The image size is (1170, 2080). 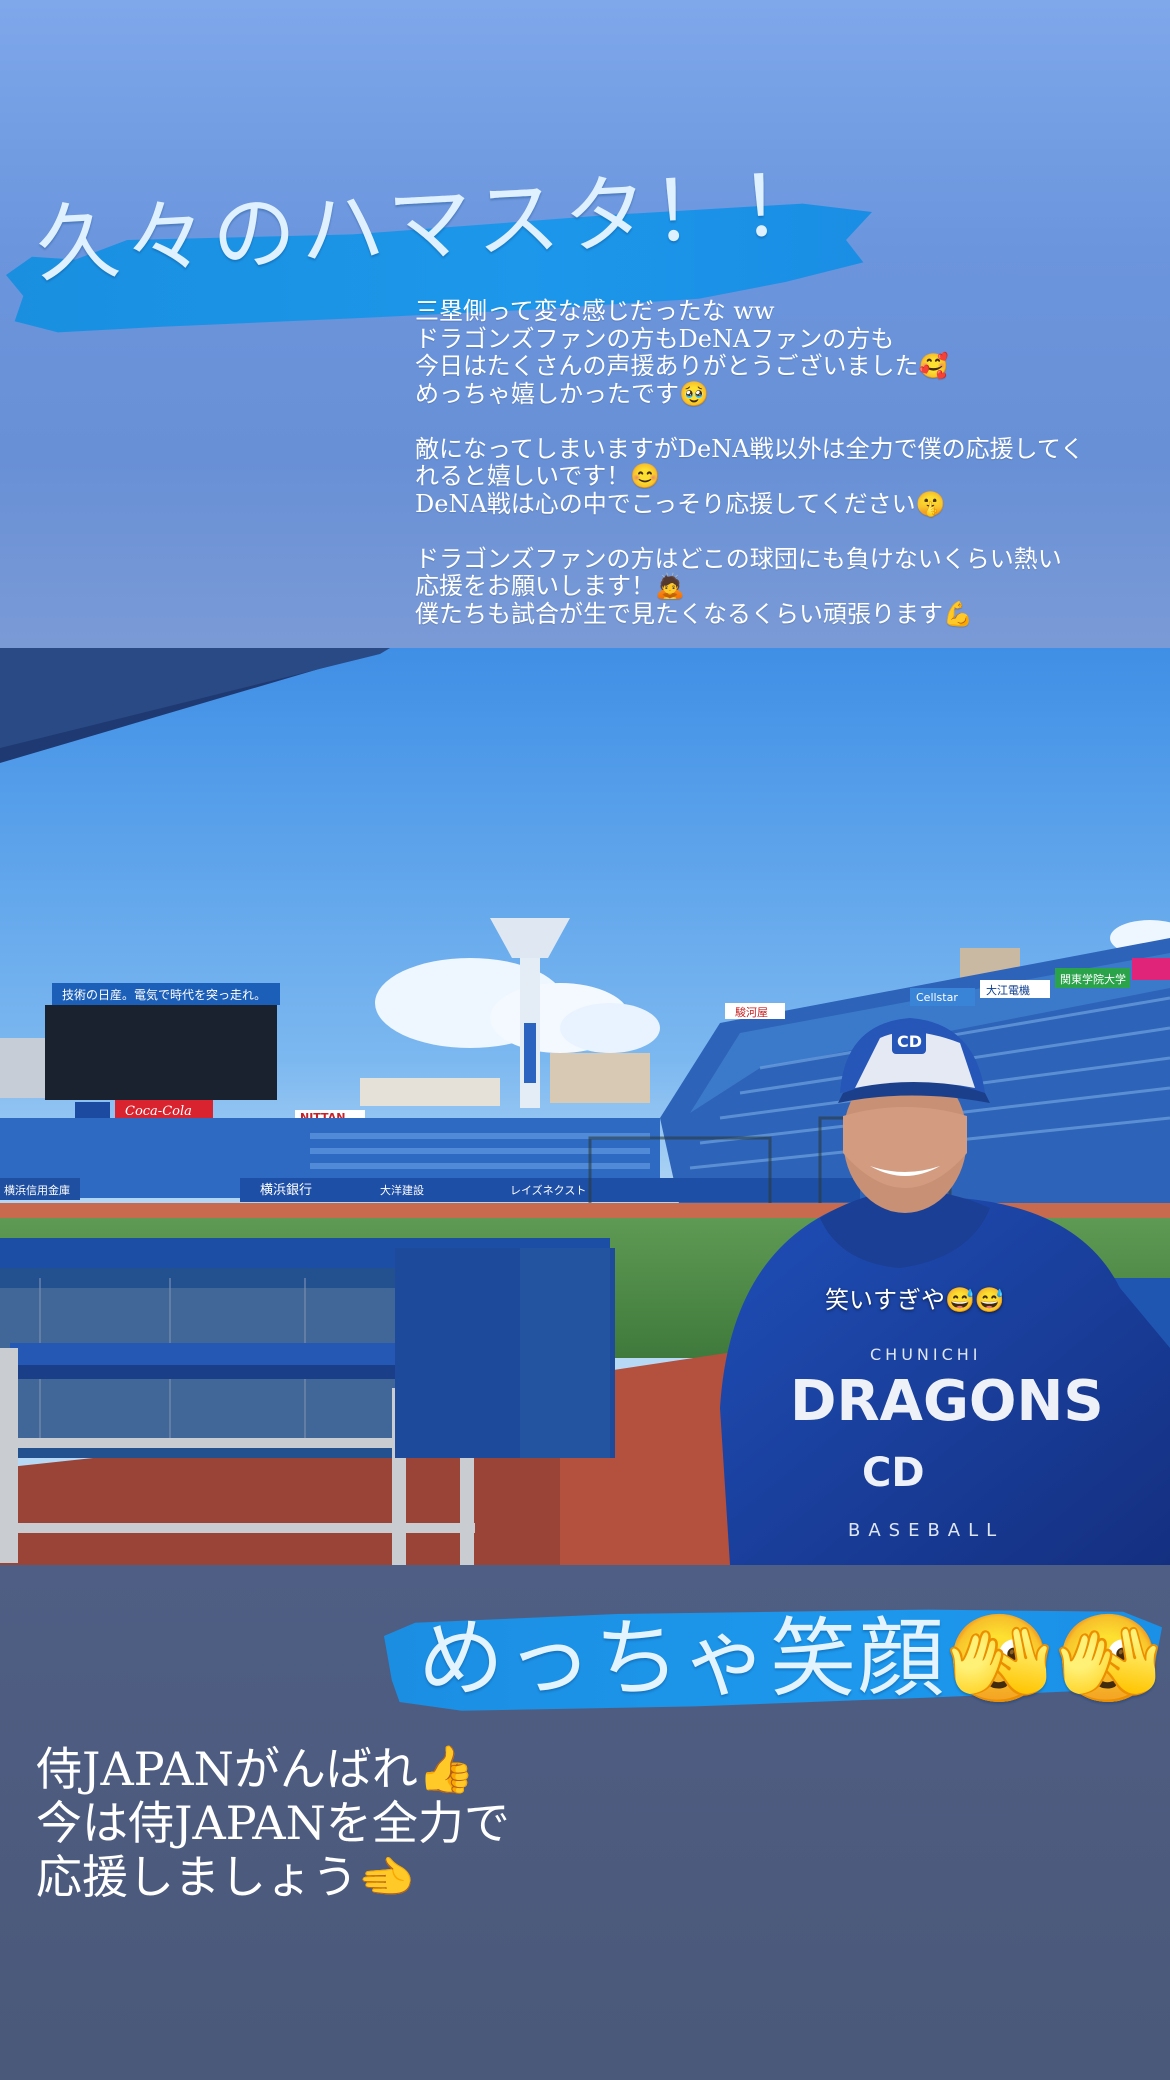 I want to click on svg-text: Coca-Cola, so click(x=158, y=1111).